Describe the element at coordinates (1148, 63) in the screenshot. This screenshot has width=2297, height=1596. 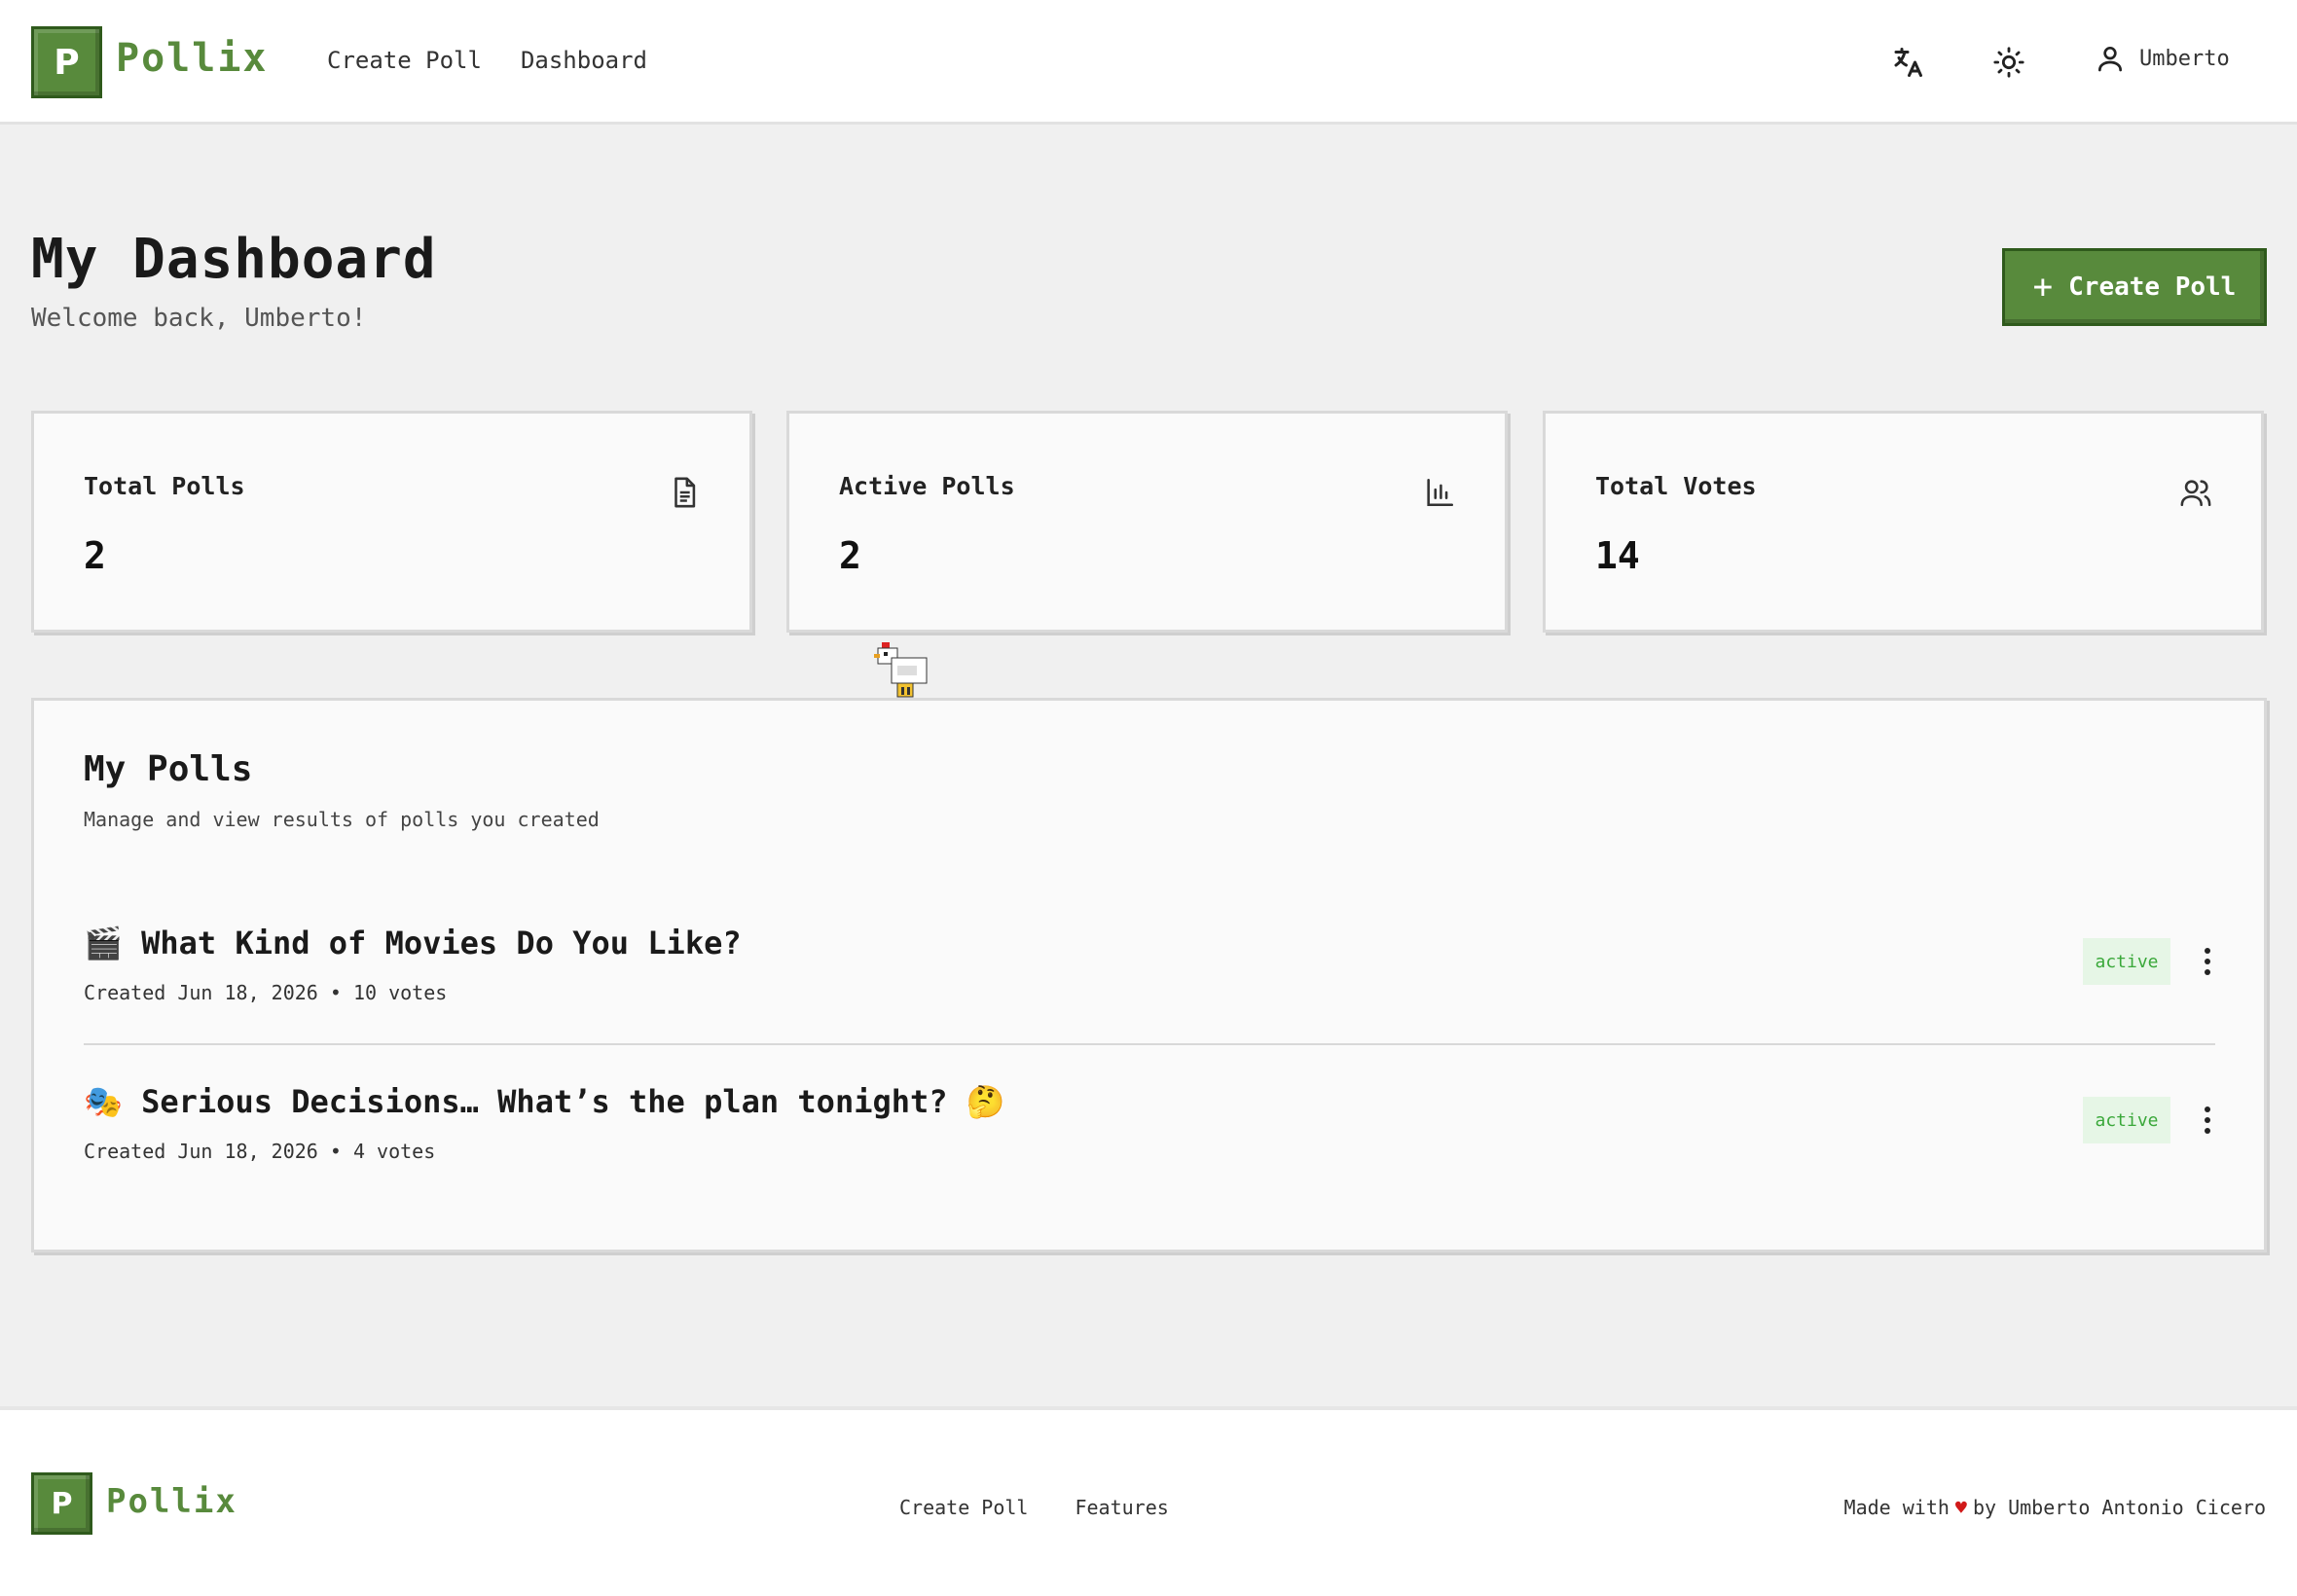
I see `top-navbar: P Pollix Create Poll Dashboard Umberto` at that location.